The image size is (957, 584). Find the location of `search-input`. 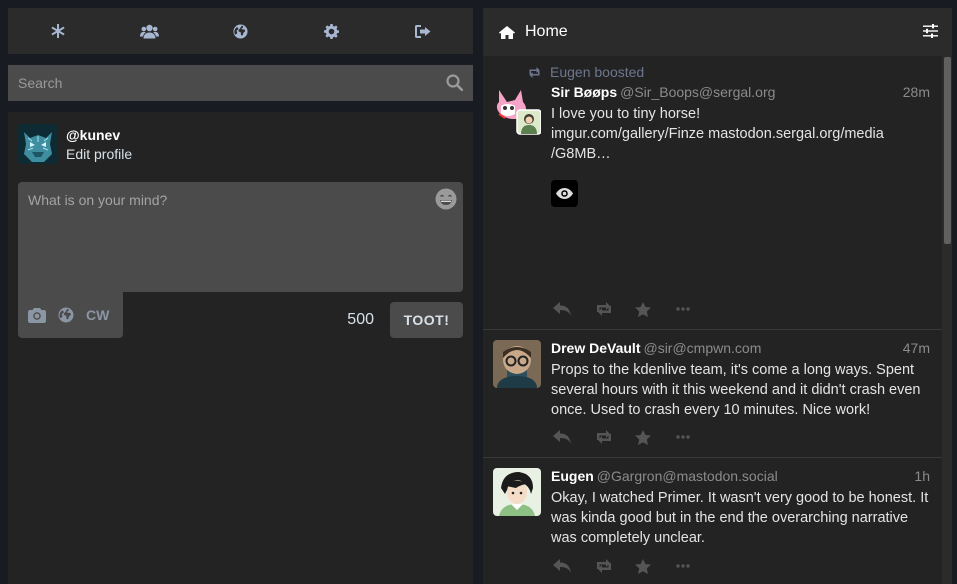

search-input is located at coordinates (240, 83).